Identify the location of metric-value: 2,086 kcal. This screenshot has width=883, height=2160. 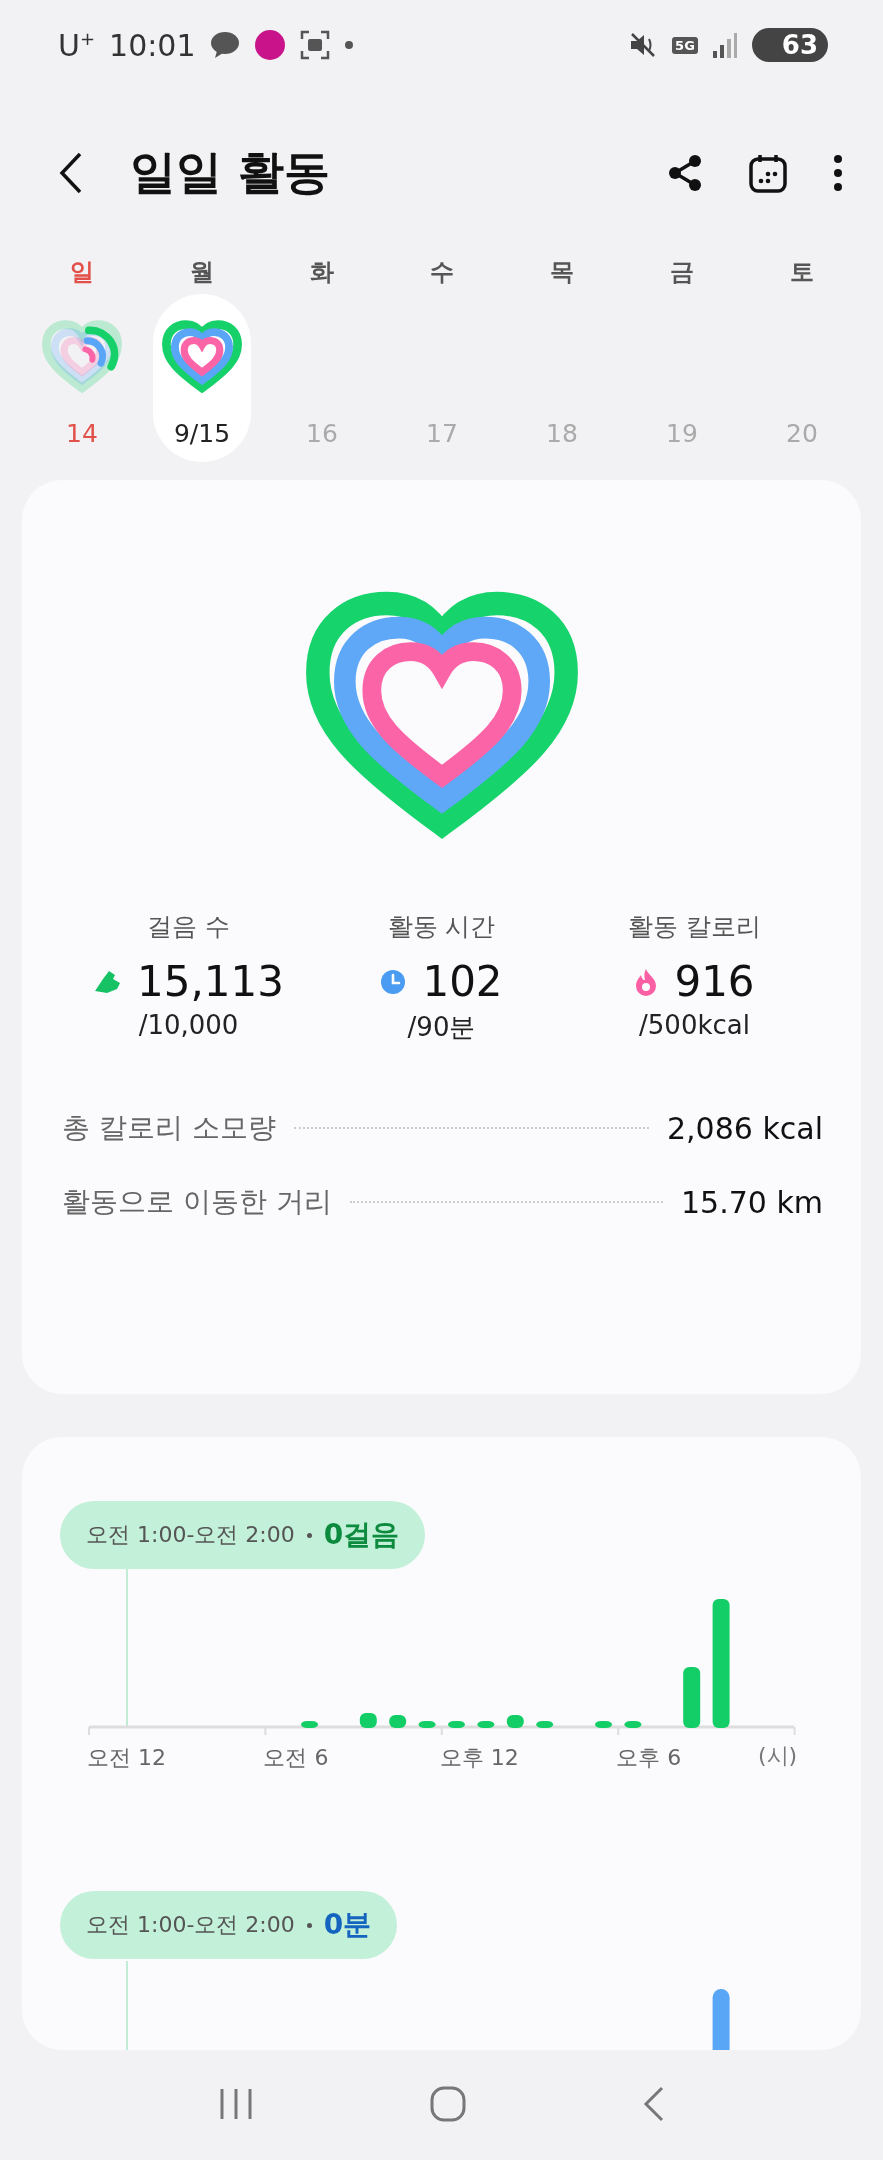
(745, 1128).